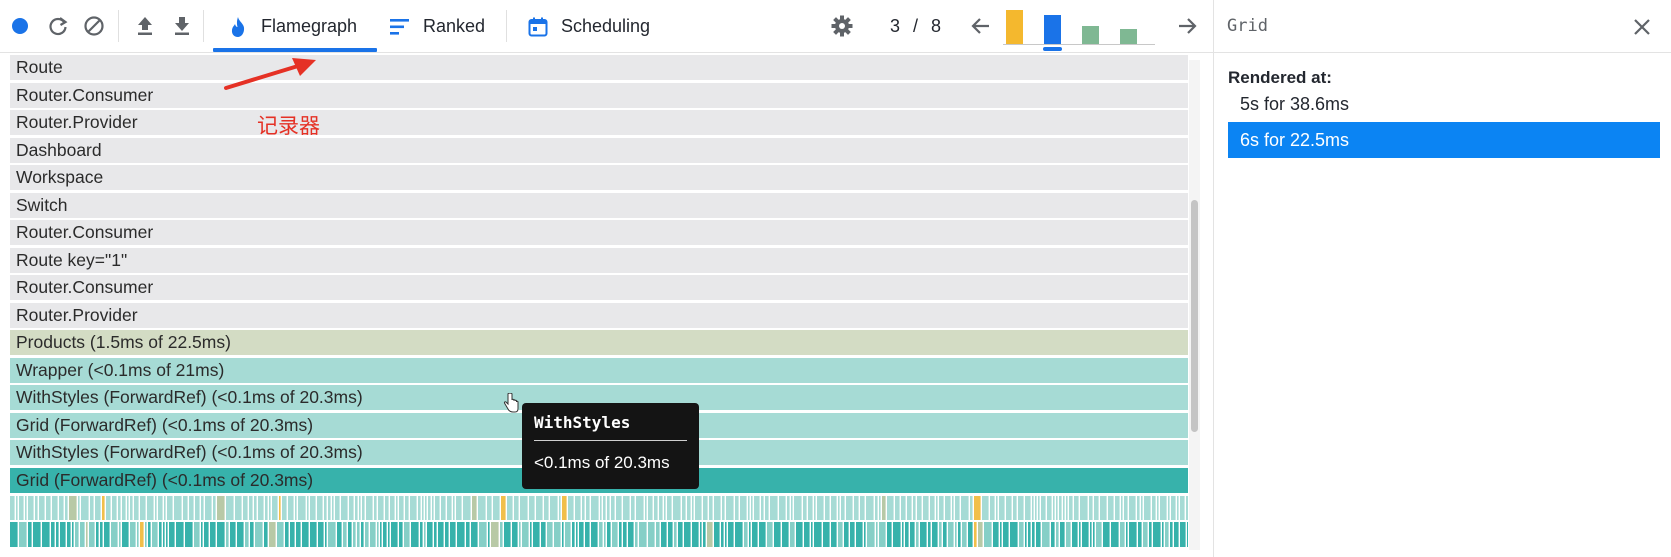 This screenshot has width=1671, height=557. What do you see at coordinates (1079, 44) in the screenshot?
I see `commit-selector-baseline` at bounding box center [1079, 44].